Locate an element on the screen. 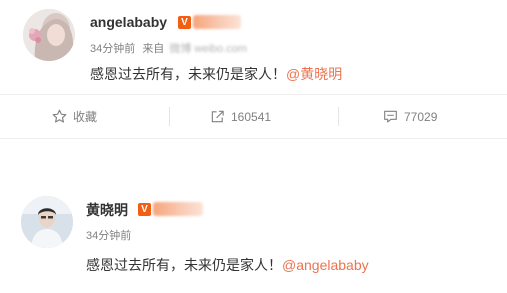 Image resolution: width=507 pixels, height=293 pixels. favorite-button: 收藏 is located at coordinates (74, 116).